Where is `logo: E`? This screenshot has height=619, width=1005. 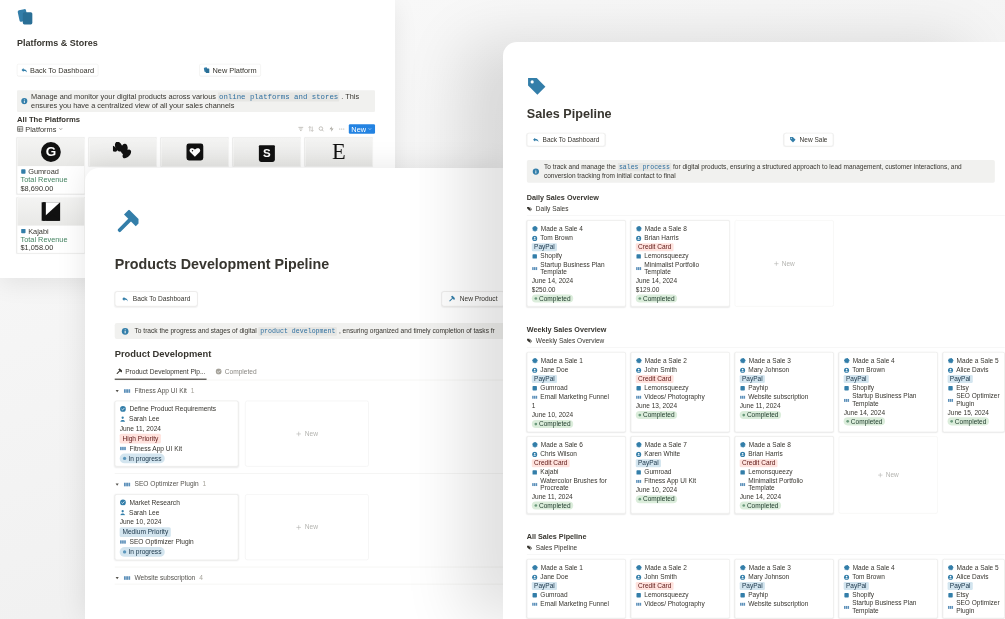
logo: E is located at coordinates (339, 152).